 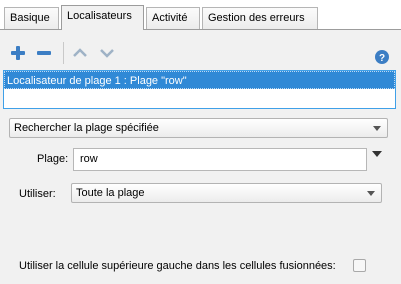 What do you see at coordinates (63, 53) in the screenshot?
I see `toolbar-separator` at bounding box center [63, 53].